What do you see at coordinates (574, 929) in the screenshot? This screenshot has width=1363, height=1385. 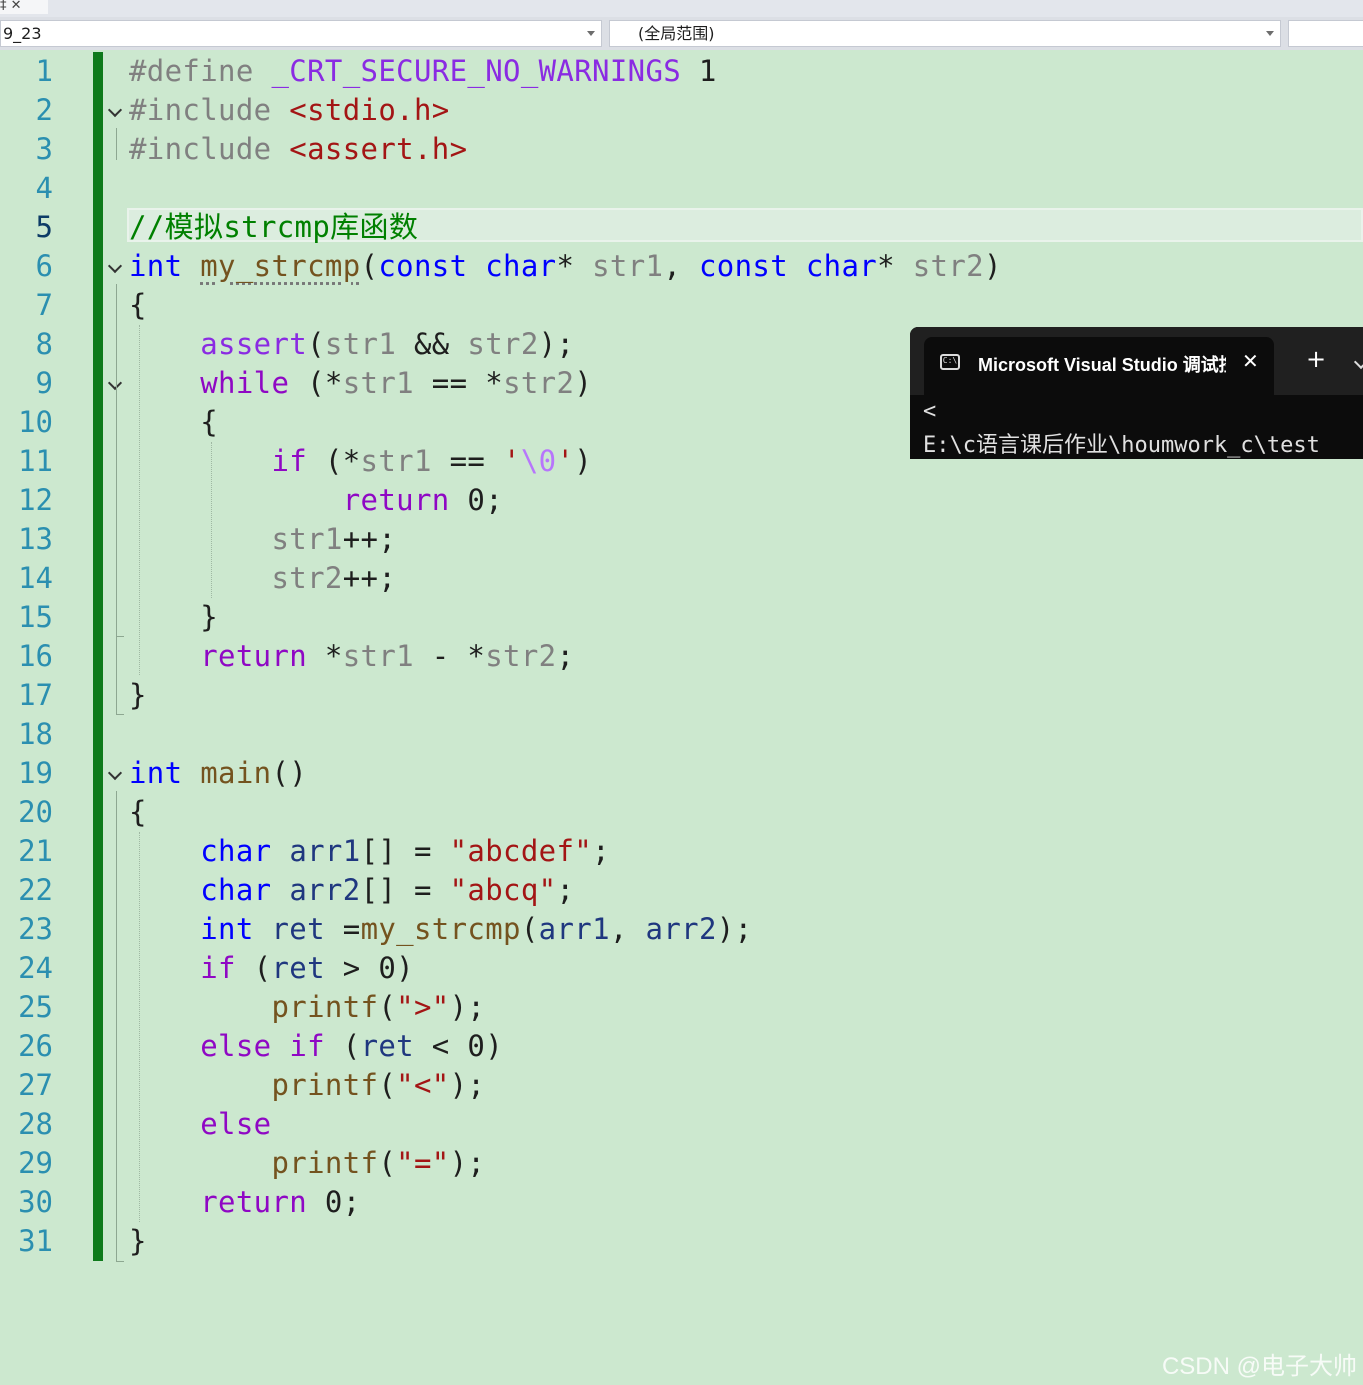 I see `token: arr1` at bounding box center [574, 929].